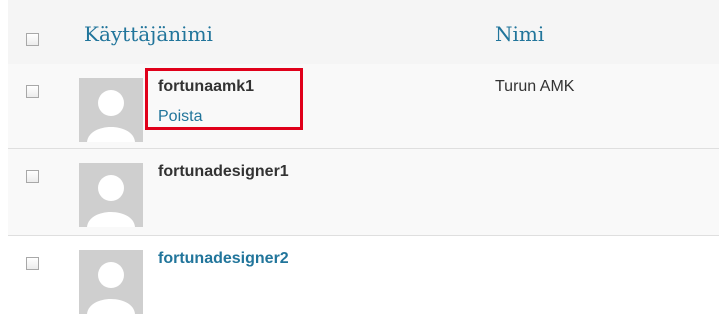 The width and height of the screenshot is (719, 315). I want to click on select-all-checkbox, so click(32, 39).